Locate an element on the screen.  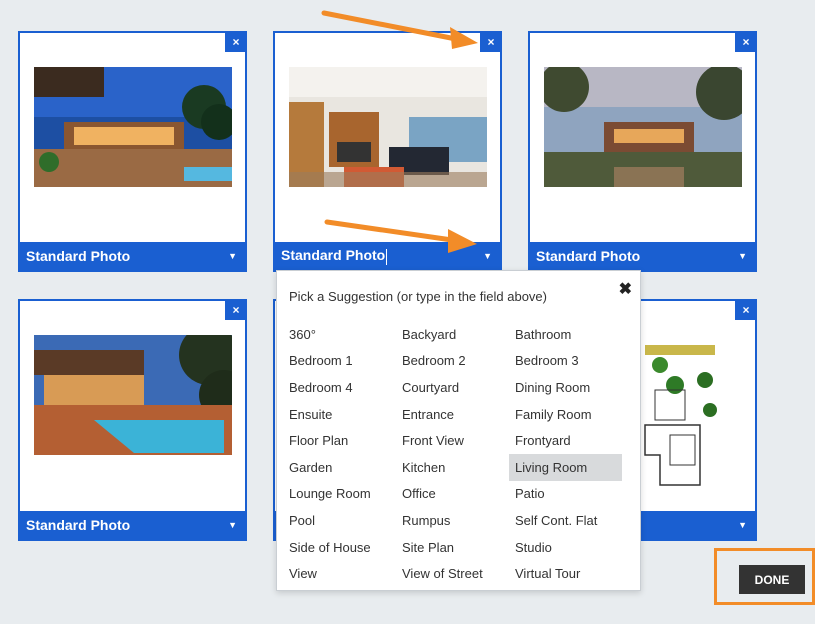
suggestion-item: Garden is located at coordinates (339, 467).